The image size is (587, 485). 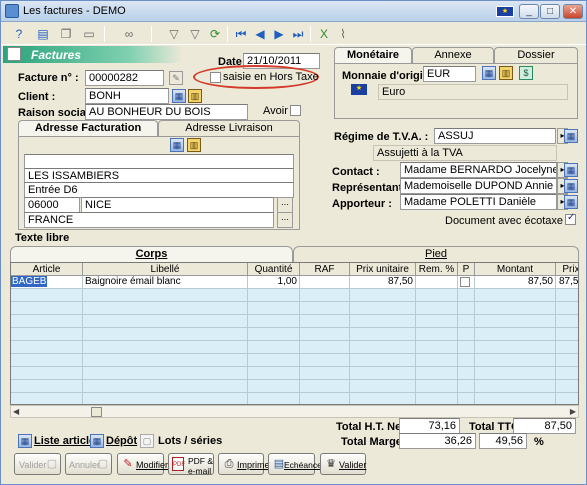 I want to click on depot-link: Dépôt, so click(x=121, y=441).